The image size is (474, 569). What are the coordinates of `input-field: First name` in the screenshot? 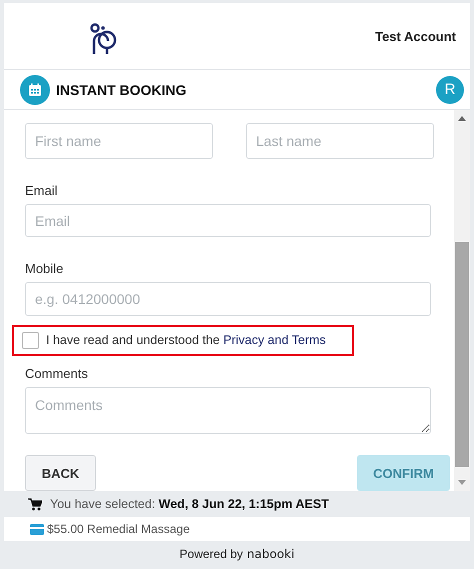 It's located at (119, 141).